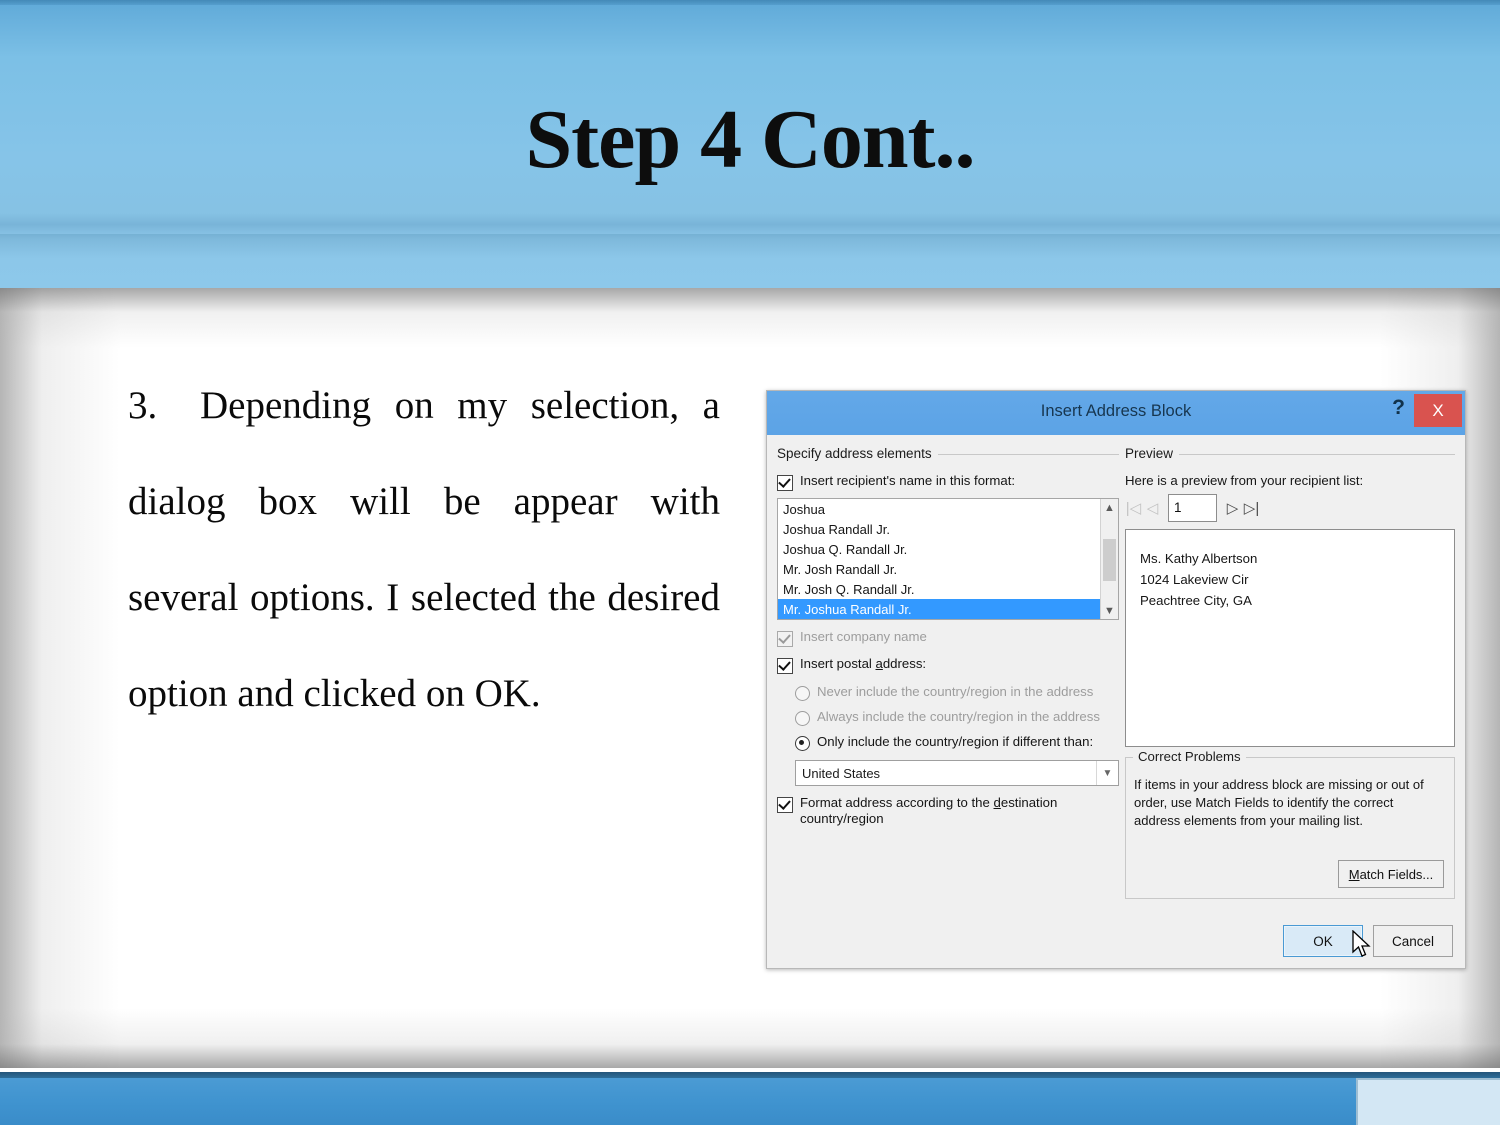 This screenshot has width=1500, height=1125. I want to click on list-number: 3., so click(143, 405).